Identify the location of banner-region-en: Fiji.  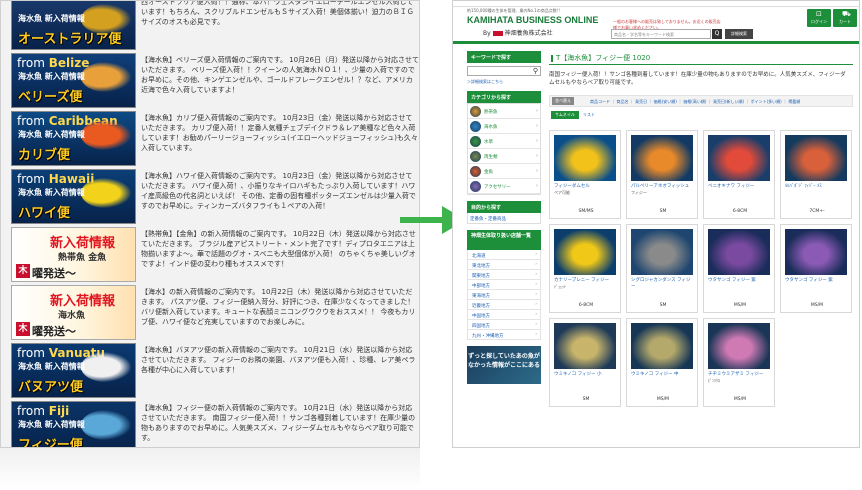
(59, 411).